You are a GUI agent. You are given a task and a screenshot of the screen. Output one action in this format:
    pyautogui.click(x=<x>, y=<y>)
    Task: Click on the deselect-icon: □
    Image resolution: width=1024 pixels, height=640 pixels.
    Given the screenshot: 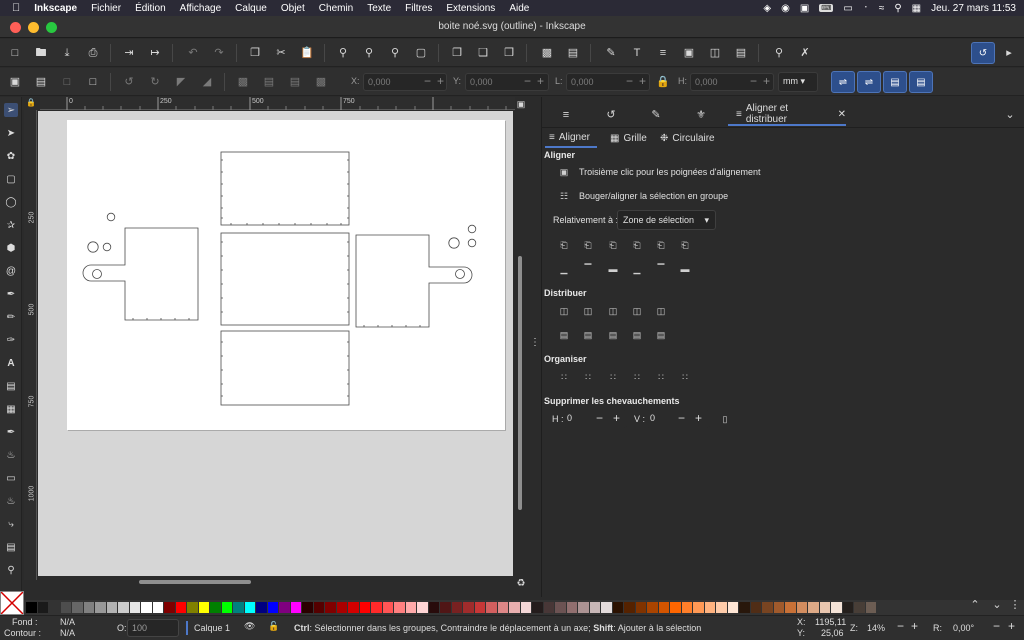 What is the action you would take?
    pyautogui.click(x=67, y=82)
    